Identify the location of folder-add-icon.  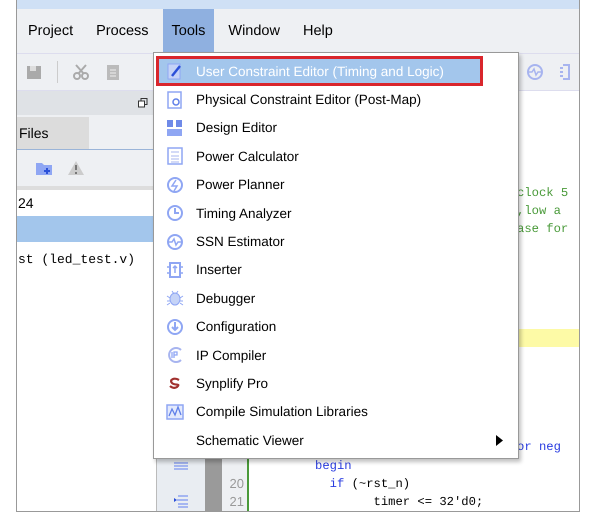
(44, 168).